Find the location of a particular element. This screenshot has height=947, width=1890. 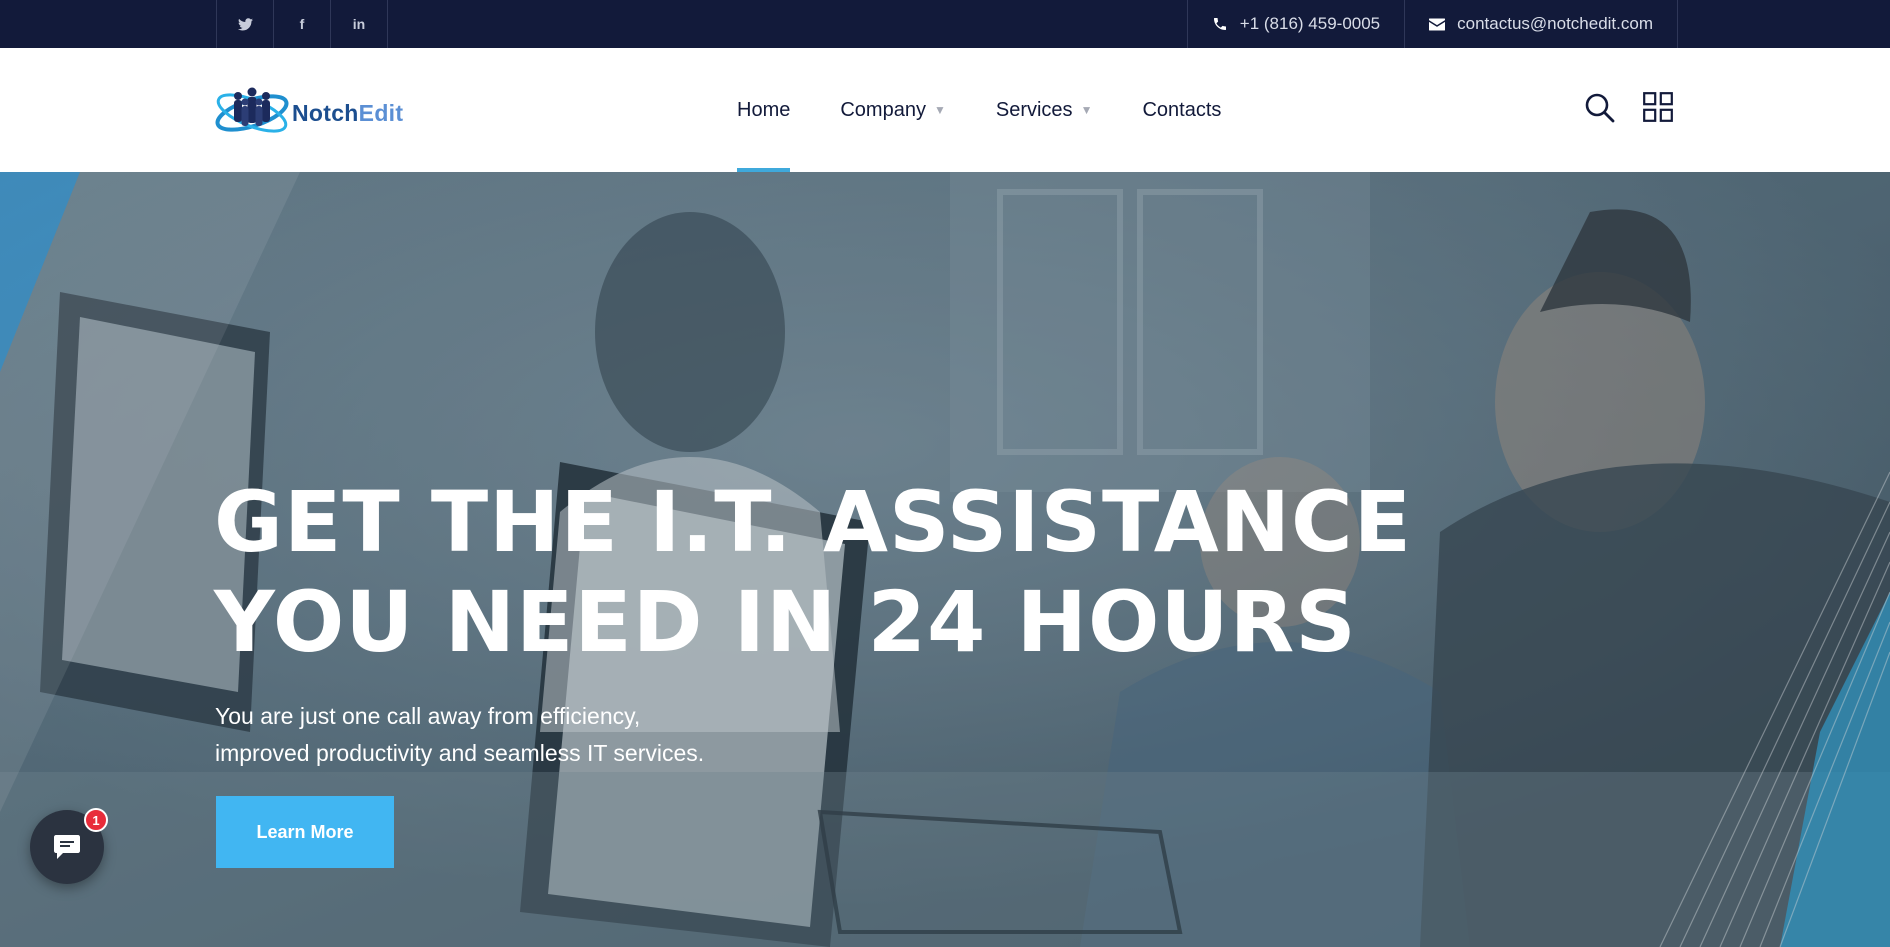

nav-company-label: Company is located at coordinates (883, 109).